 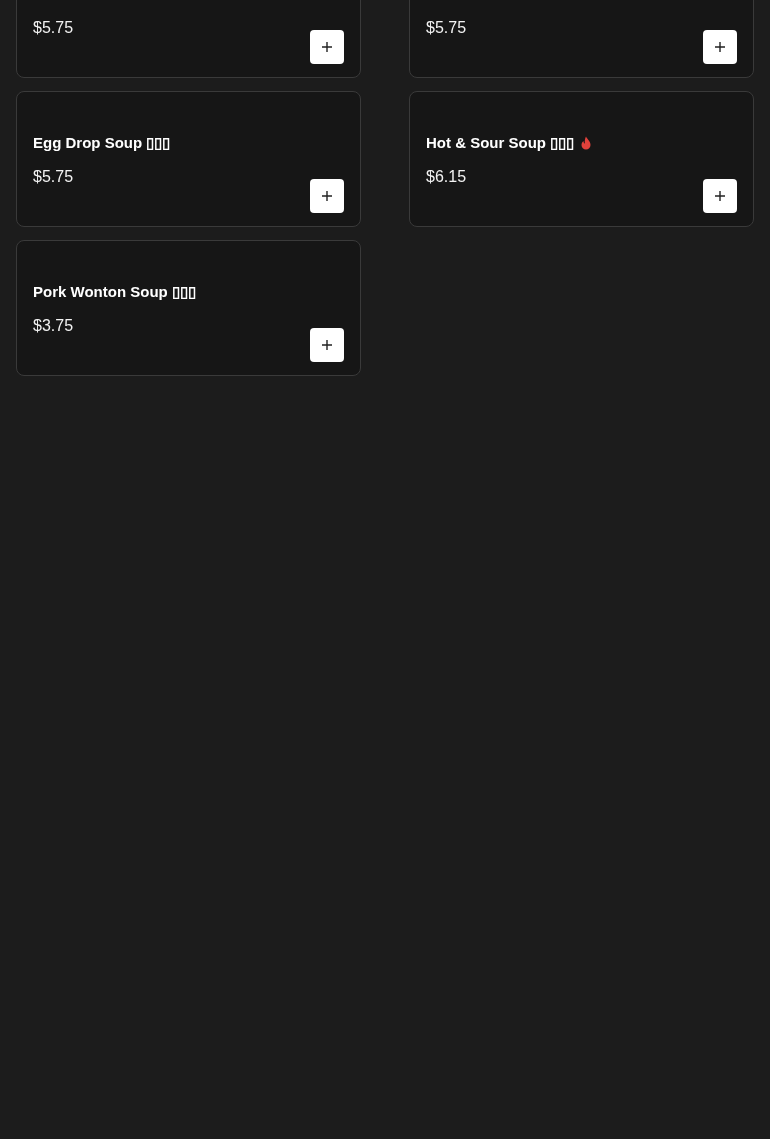 I want to click on menu-item-card: Hot & Sour Soup ▯▯▯ $6.15, so click(x=581, y=159).